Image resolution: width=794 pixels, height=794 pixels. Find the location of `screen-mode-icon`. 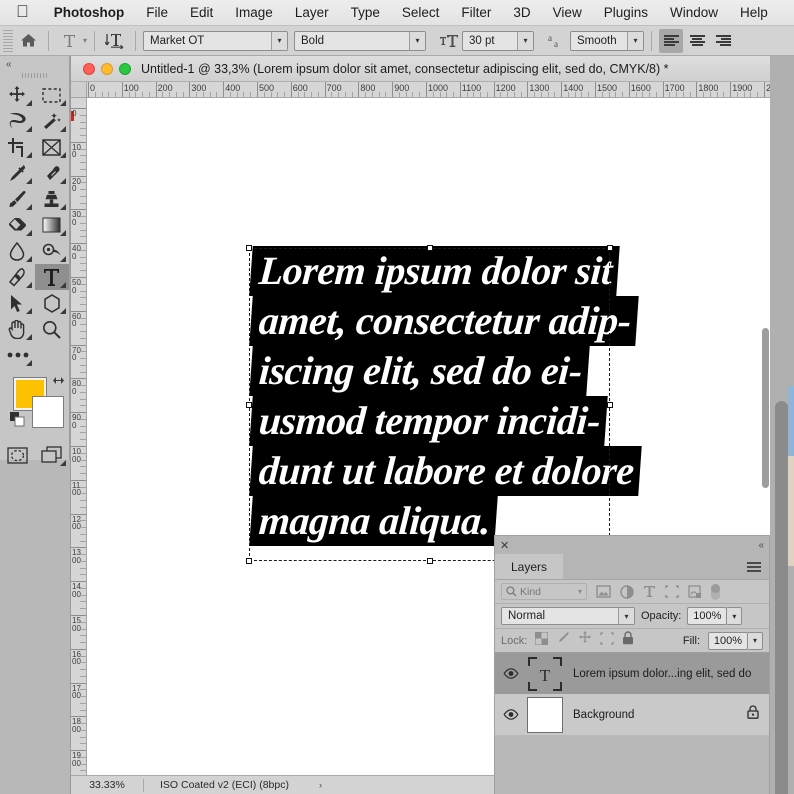

screen-mode-icon is located at coordinates (52, 455).